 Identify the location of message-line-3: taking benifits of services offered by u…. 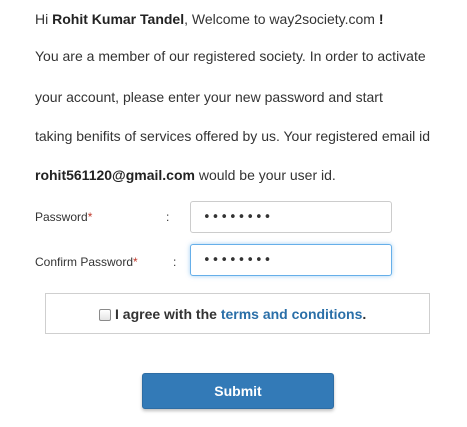
(233, 136).